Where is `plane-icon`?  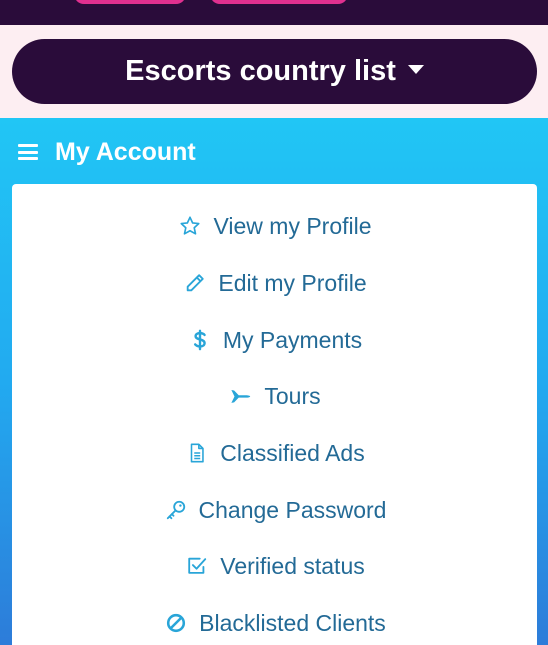
plane-icon is located at coordinates (241, 396).